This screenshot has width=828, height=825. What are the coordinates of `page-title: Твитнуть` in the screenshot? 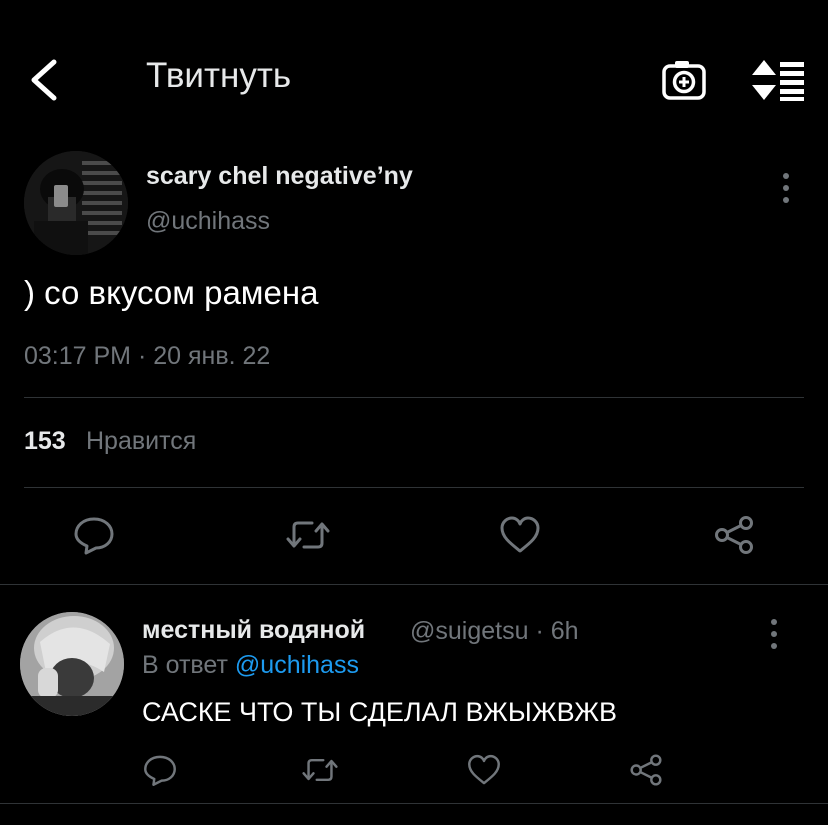 It's located at (219, 75).